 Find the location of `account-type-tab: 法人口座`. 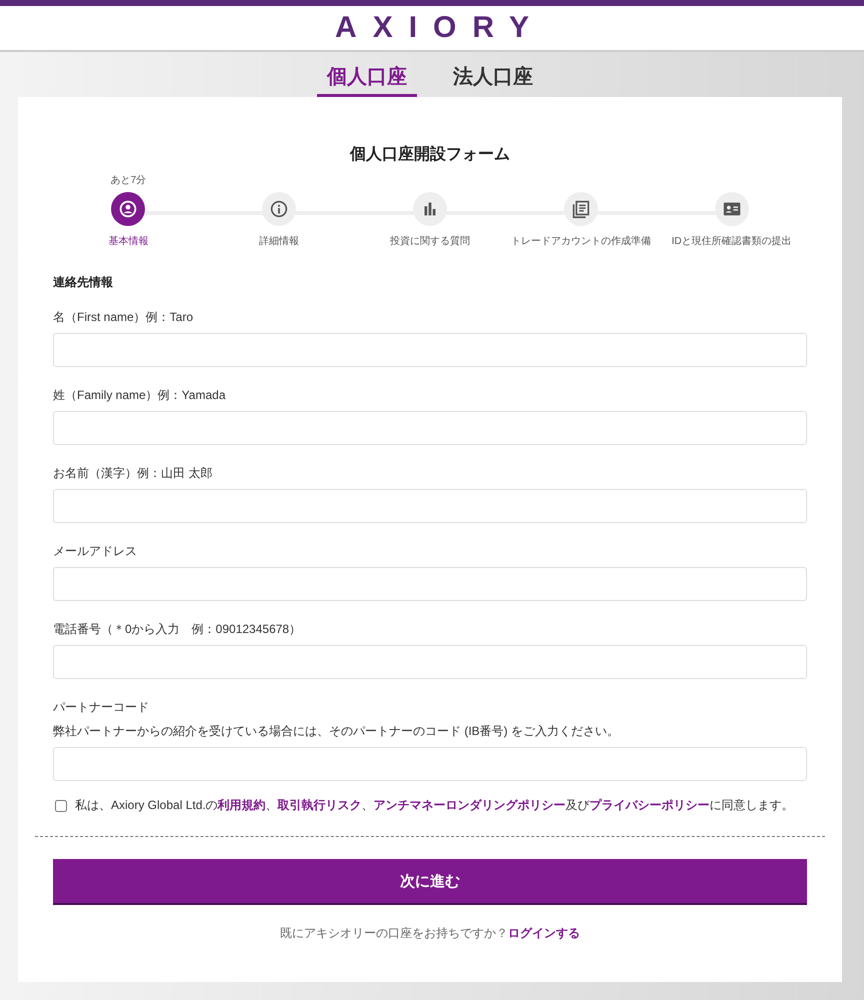

account-type-tab: 法人口座 is located at coordinates (493, 80).